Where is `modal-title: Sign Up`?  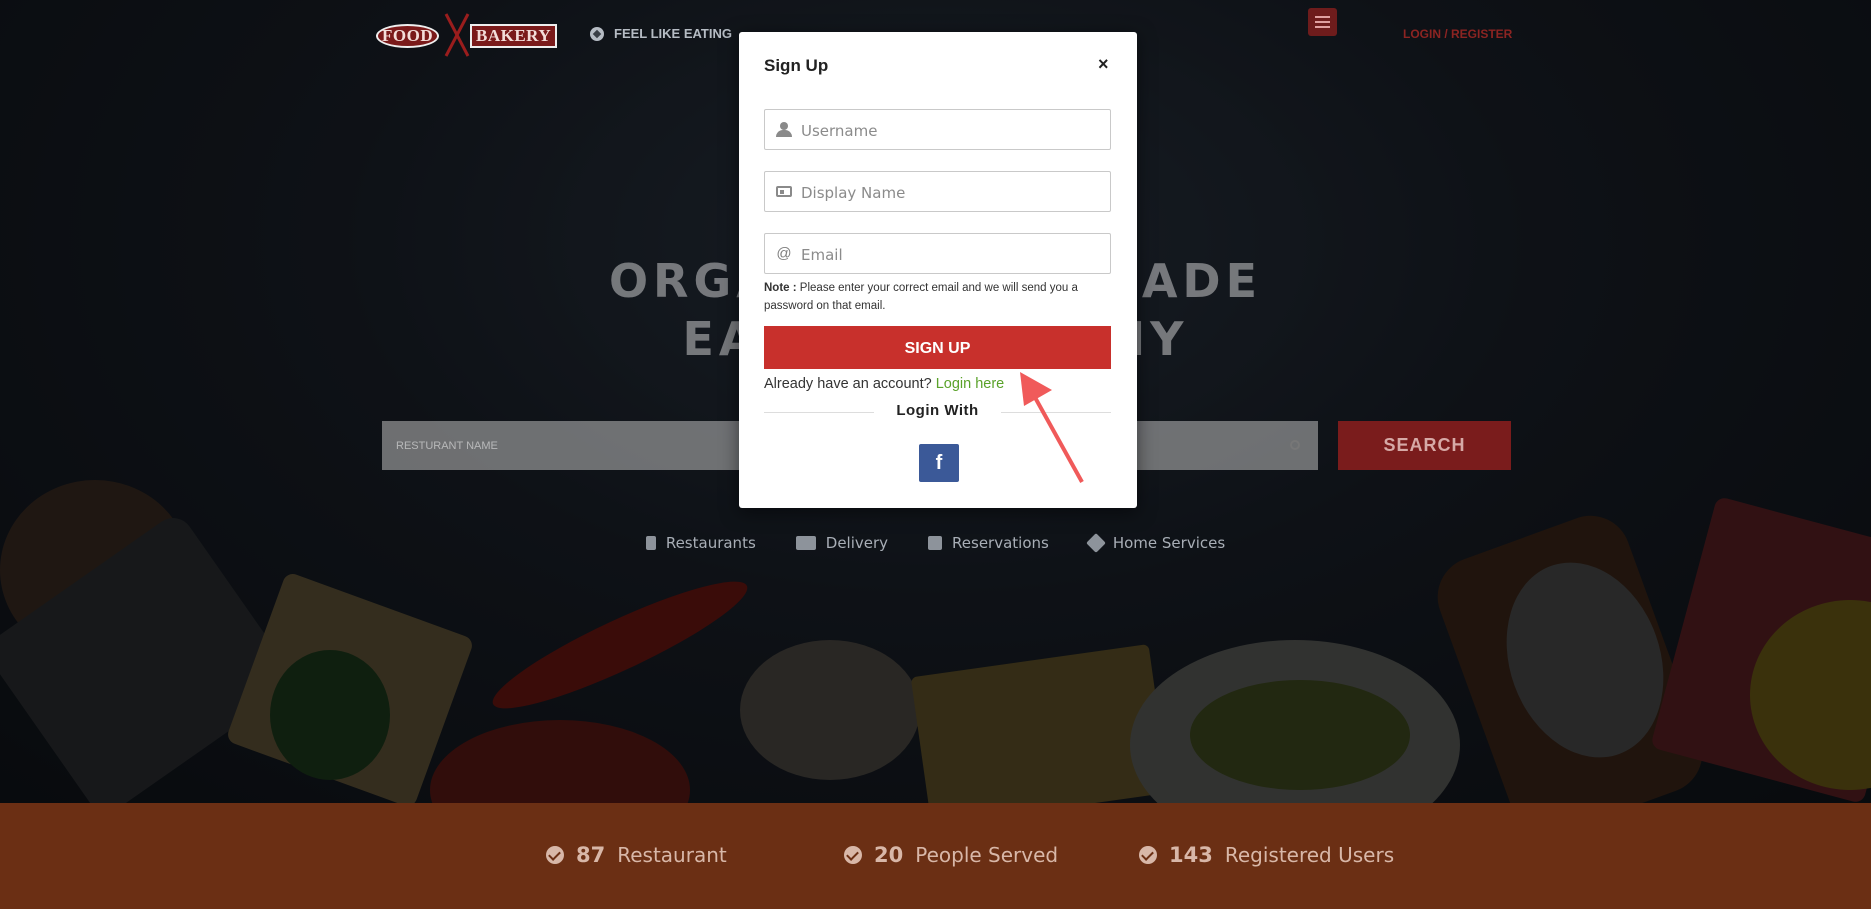 modal-title: Sign Up is located at coordinates (796, 65).